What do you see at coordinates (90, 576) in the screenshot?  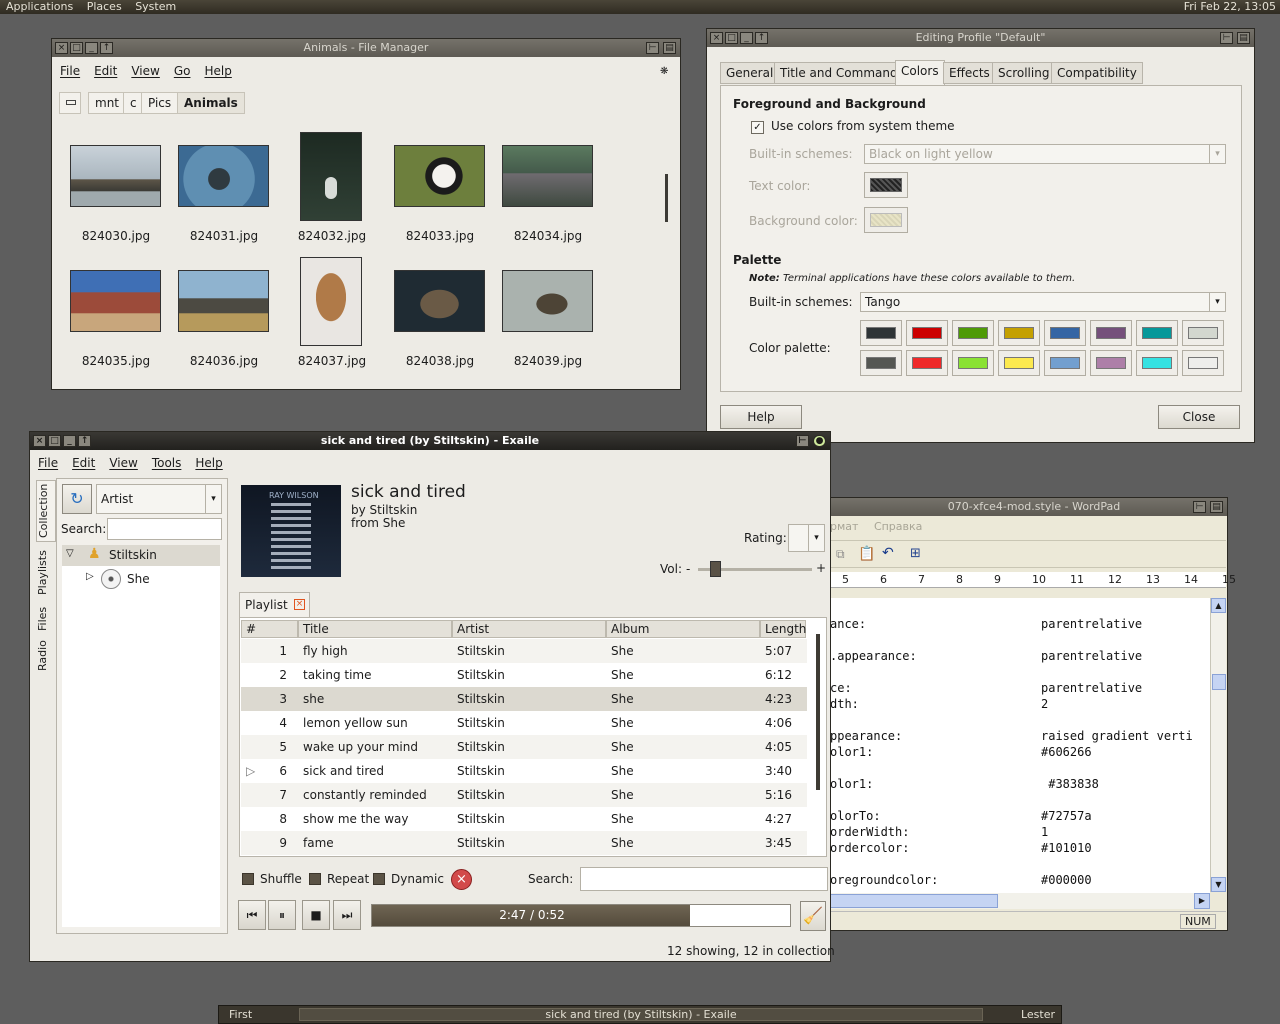 I see `expander-closed-icon: ▷` at bounding box center [90, 576].